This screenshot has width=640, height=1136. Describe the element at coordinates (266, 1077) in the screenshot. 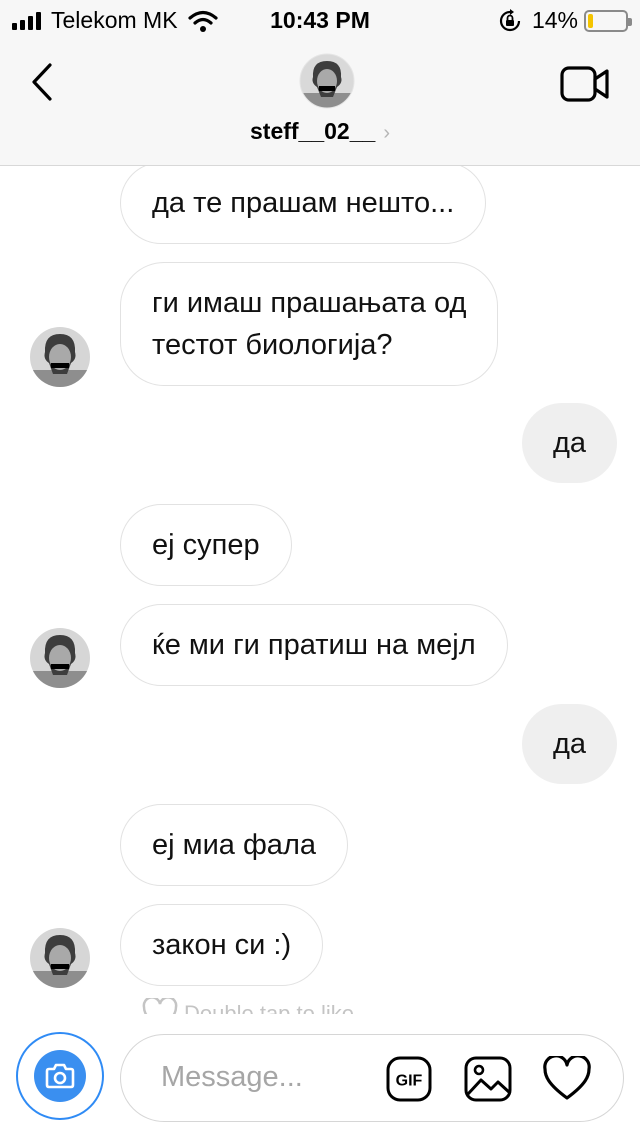

I see `message-input` at that location.